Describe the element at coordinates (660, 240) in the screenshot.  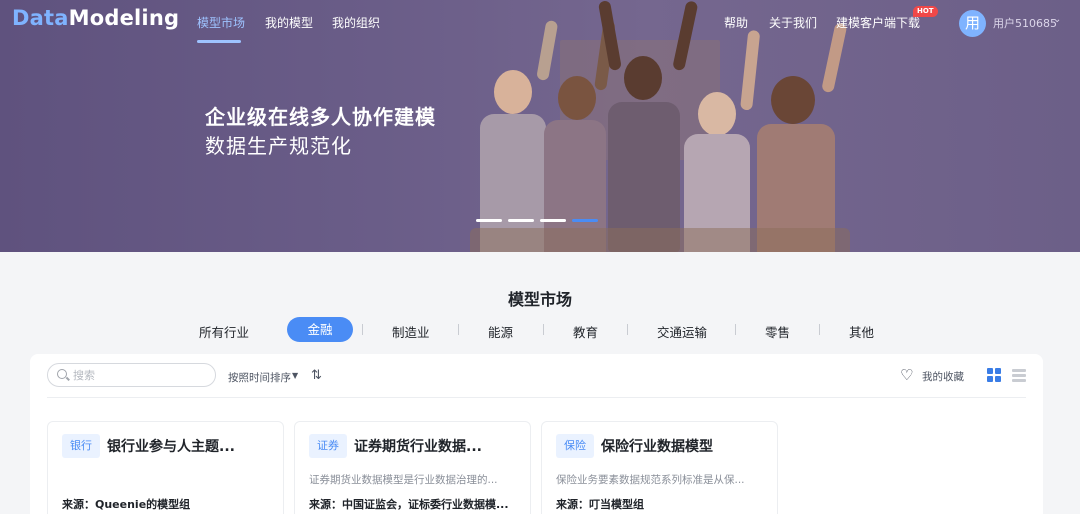
I see `hero-table` at that location.